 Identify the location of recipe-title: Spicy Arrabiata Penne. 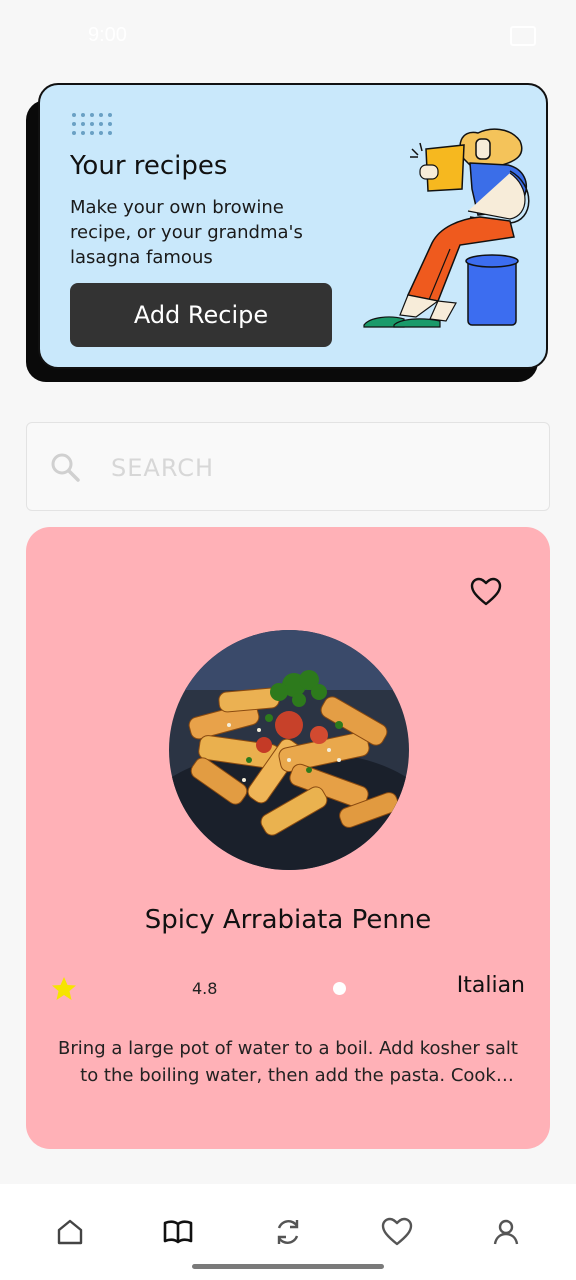
(288, 920).